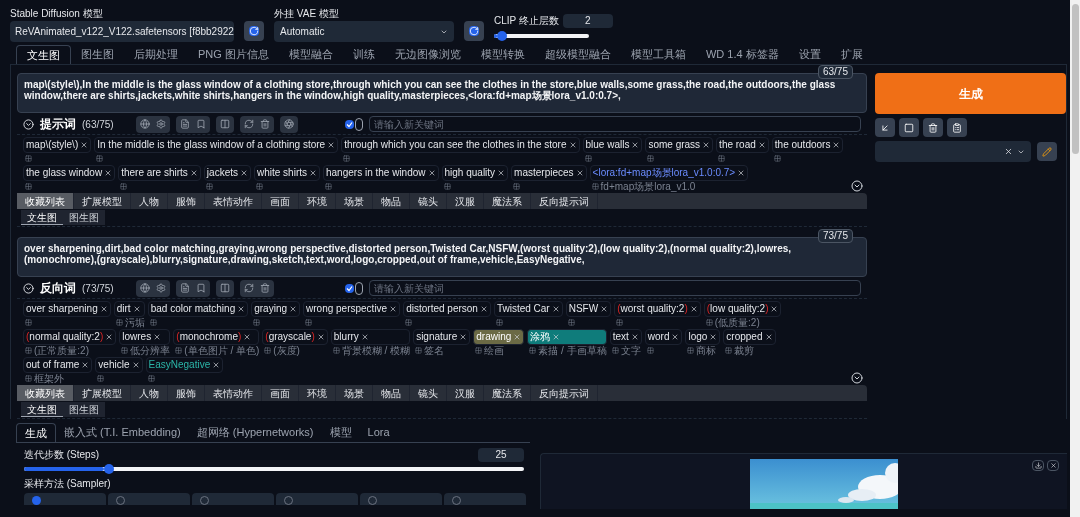 Image resolution: width=1080 pixels, height=517 pixels. Describe the element at coordinates (198, 309) in the screenshot. I see `tag-chip: bad color matching` at that location.